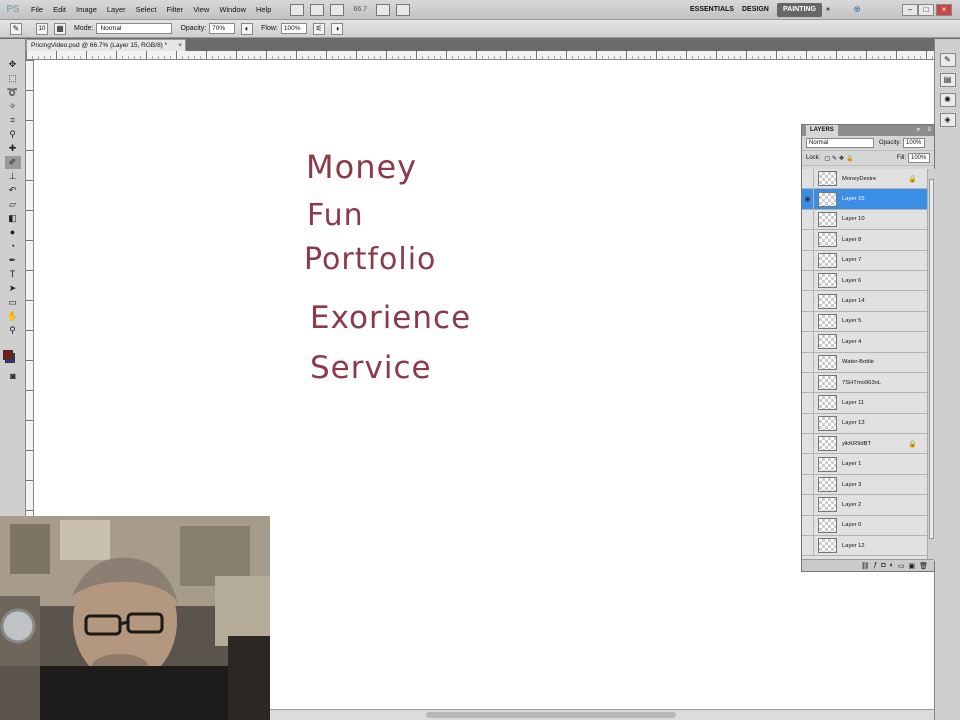 The image size is (960, 720). What do you see at coordinates (116, 9) in the screenshot?
I see `menu-layer: Layer` at bounding box center [116, 9].